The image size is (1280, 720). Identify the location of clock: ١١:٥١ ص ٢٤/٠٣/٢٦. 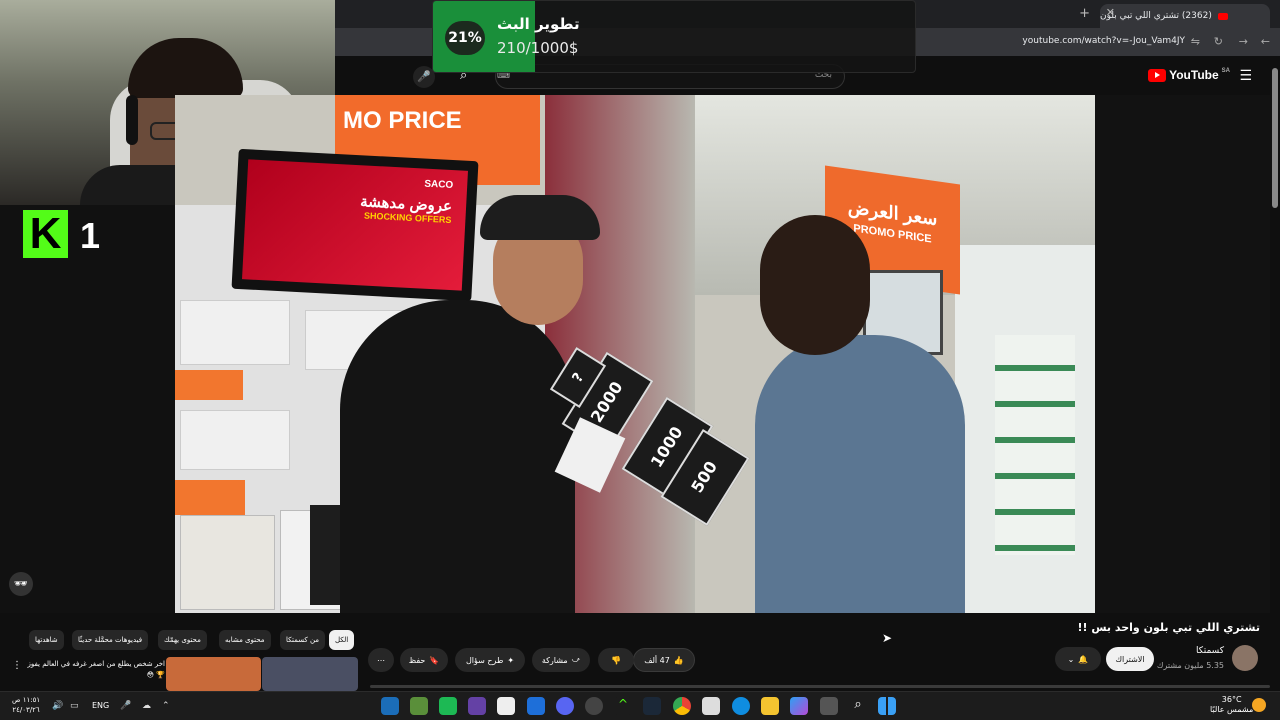
(26, 705).